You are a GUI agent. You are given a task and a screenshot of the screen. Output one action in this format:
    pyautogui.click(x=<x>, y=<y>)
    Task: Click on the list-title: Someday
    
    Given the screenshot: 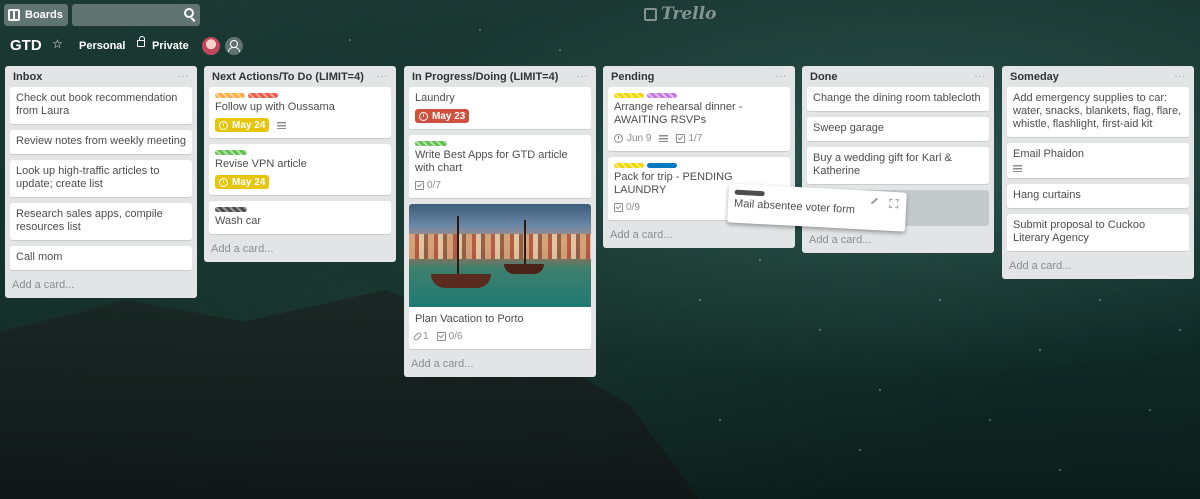 What is the action you would take?
    pyautogui.click(x=1034, y=77)
    